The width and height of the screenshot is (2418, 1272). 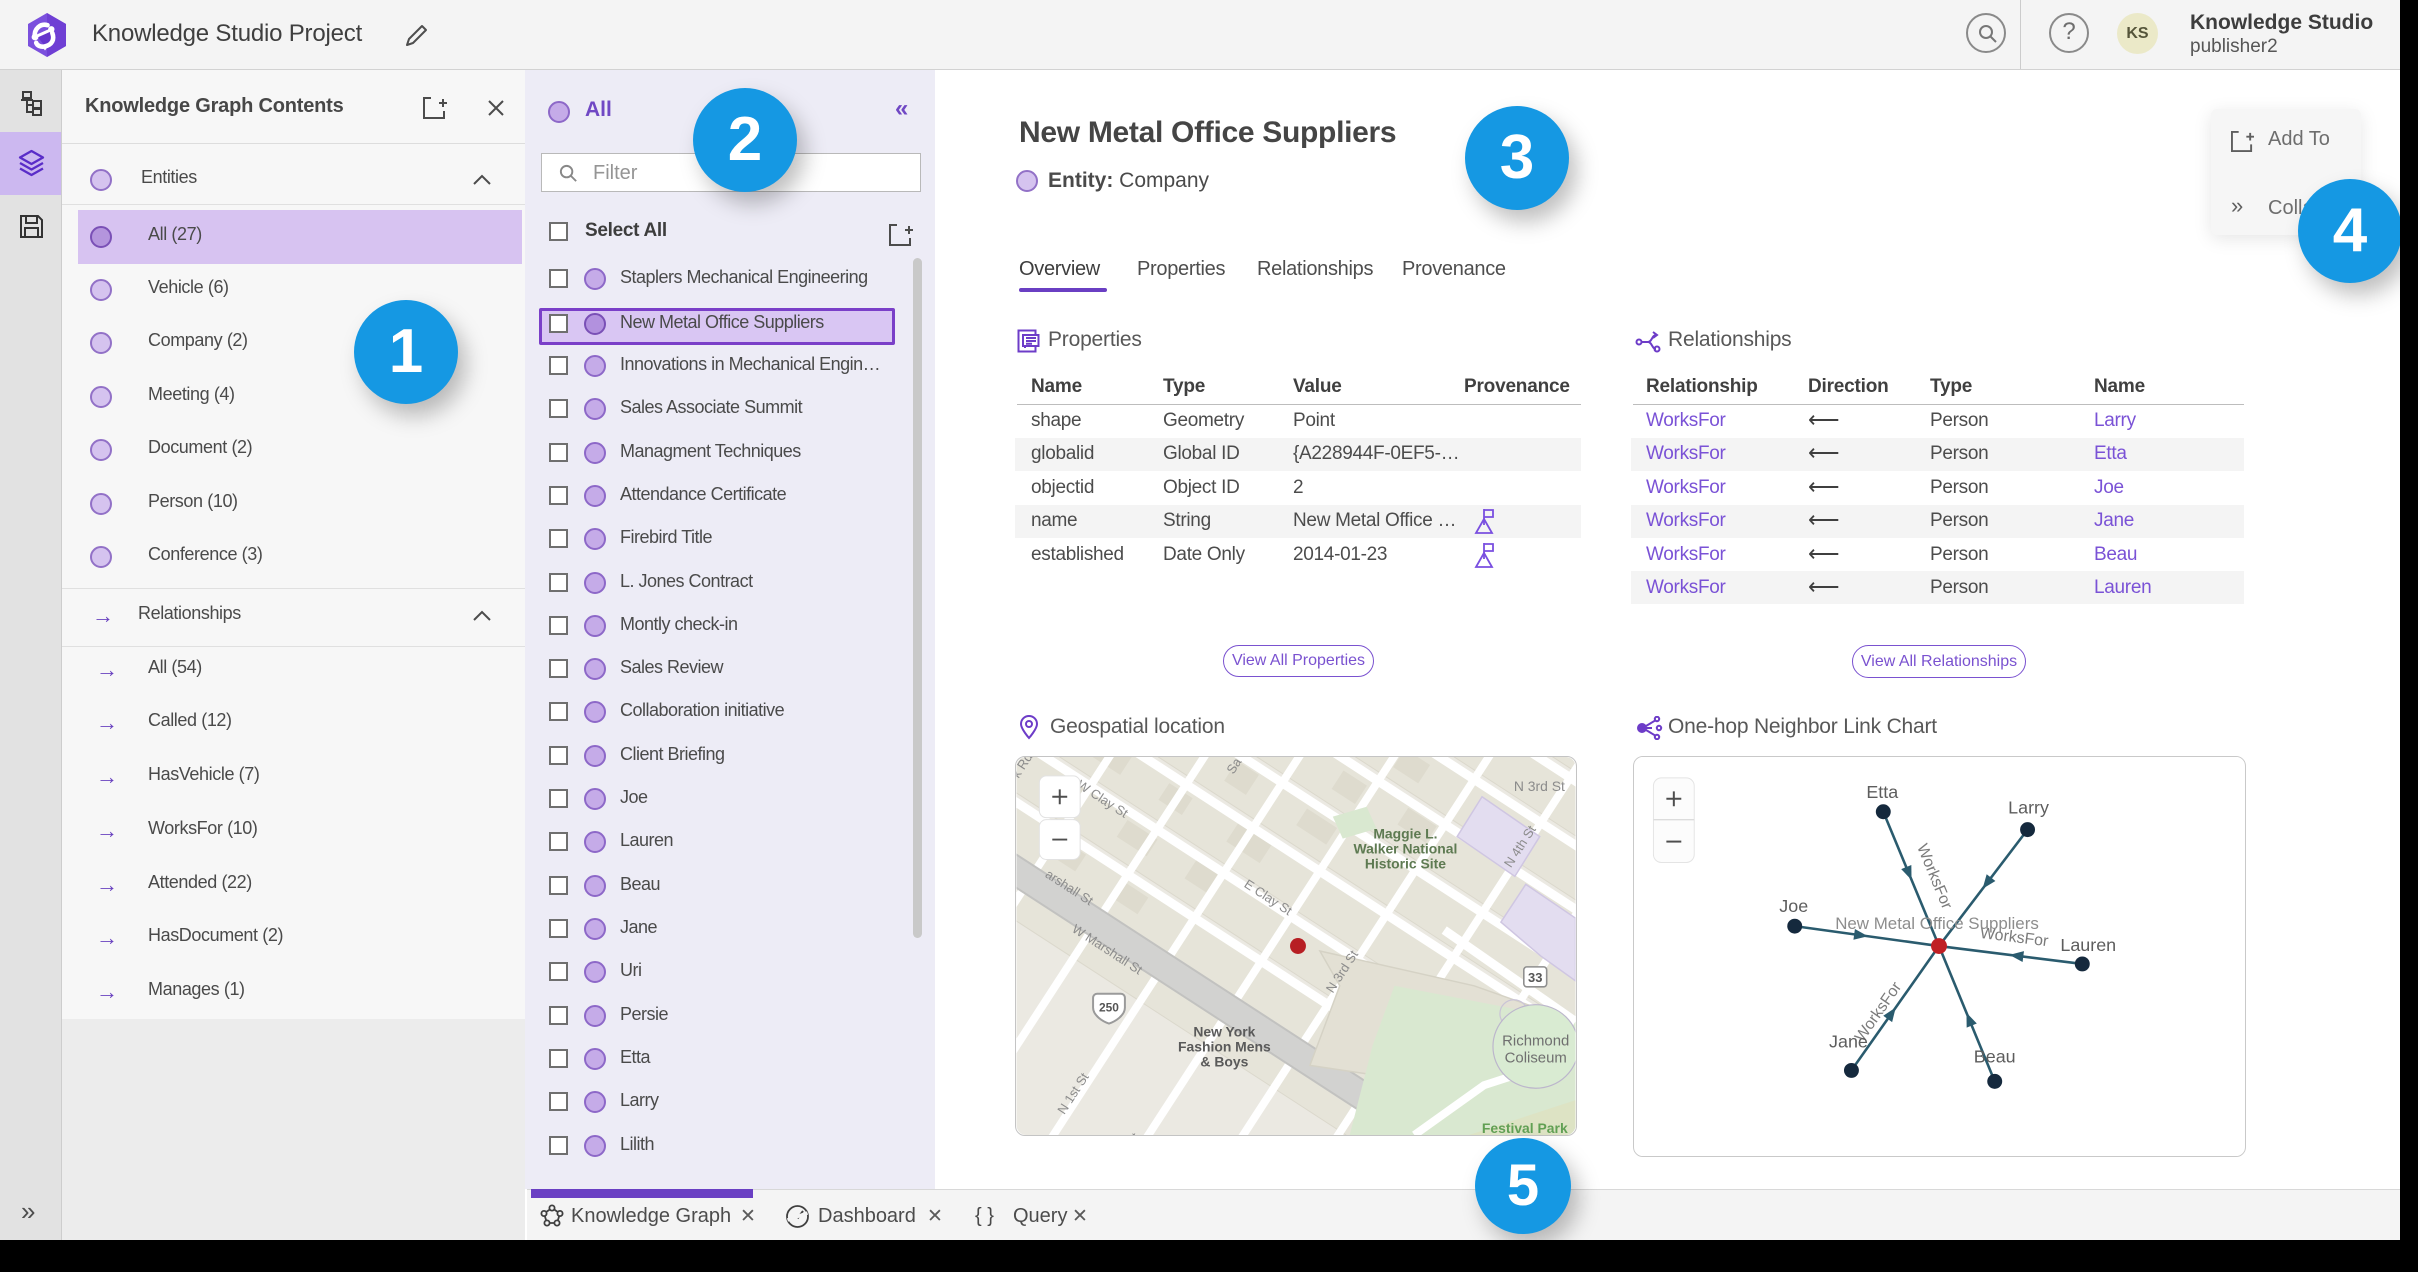 I want to click on svg-text: Larry, so click(x=2028, y=808).